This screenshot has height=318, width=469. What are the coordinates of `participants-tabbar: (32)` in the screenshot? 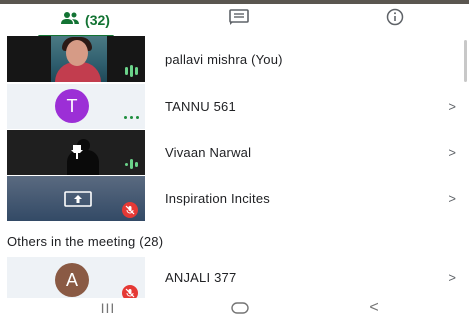 It's located at (234, 21).